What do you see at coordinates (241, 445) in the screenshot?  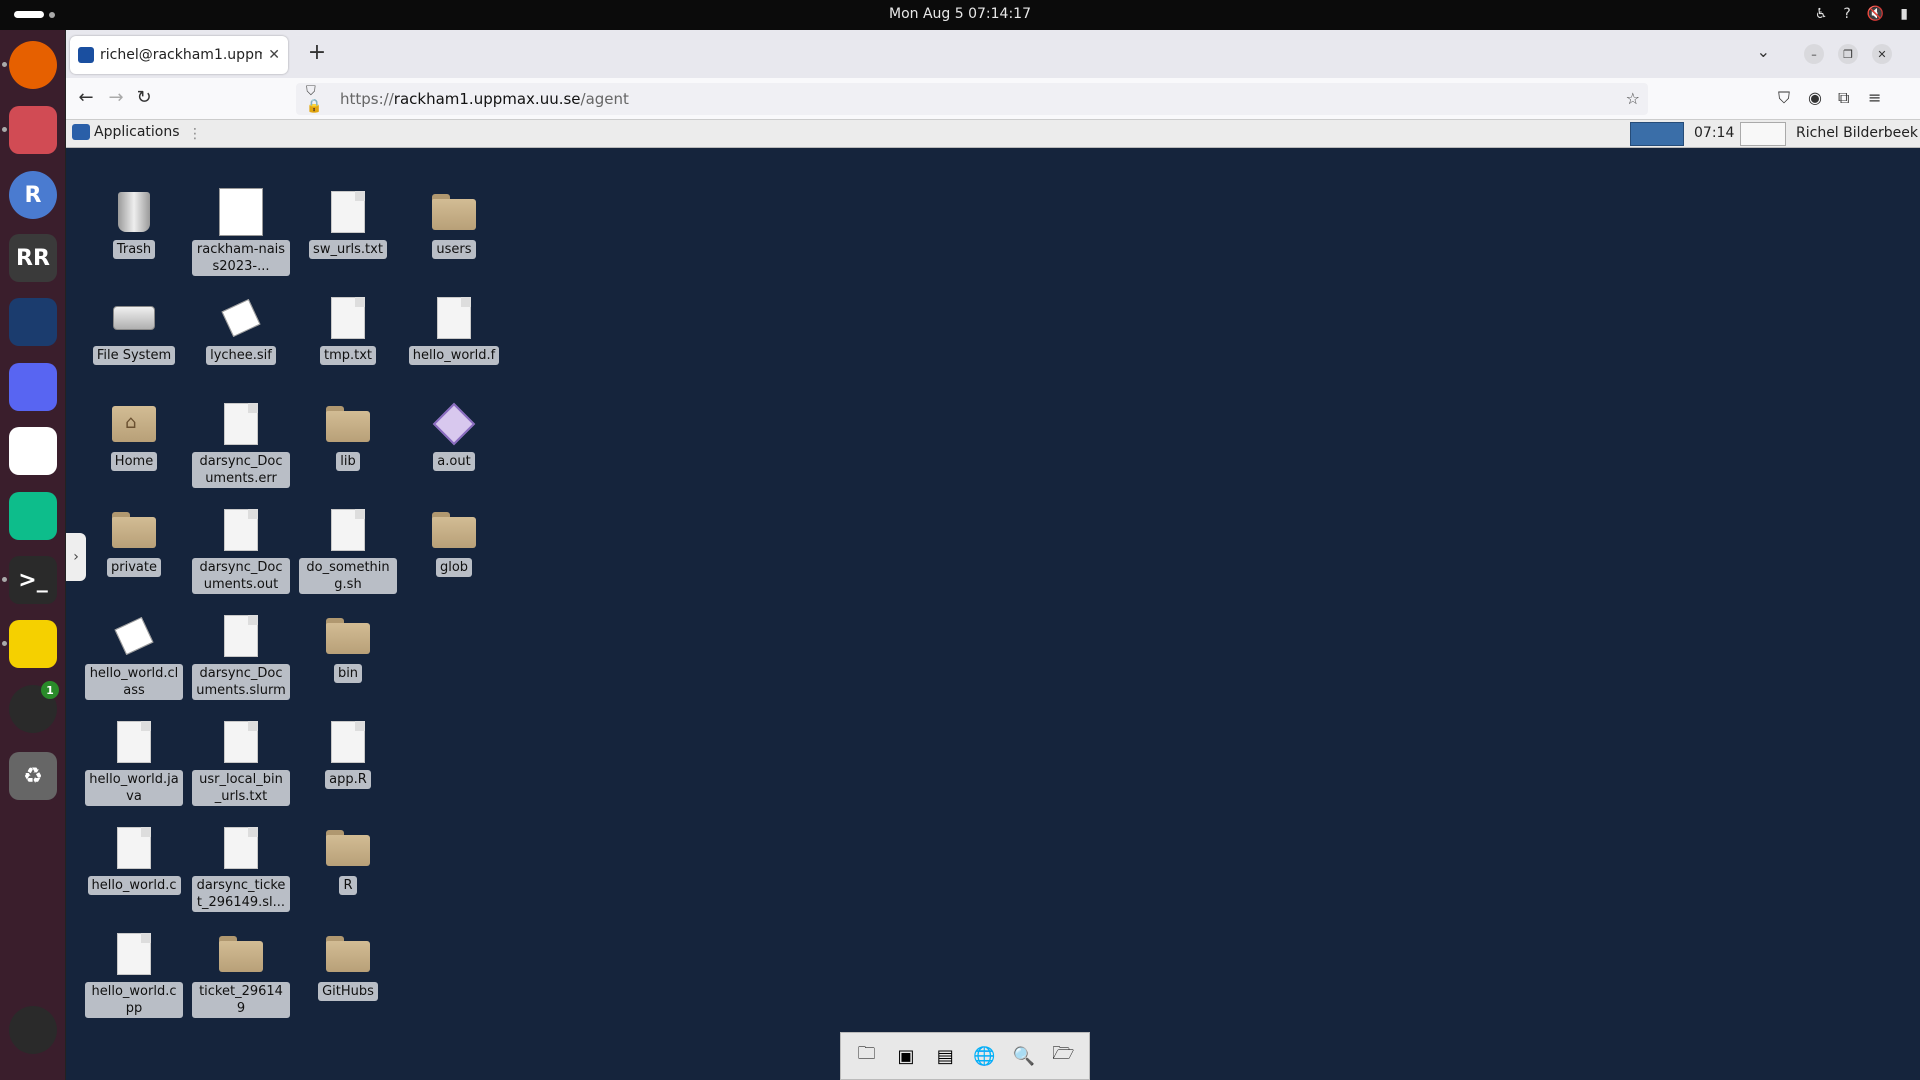 I see `desktop-icon: darsync_Documents.err` at bounding box center [241, 445].